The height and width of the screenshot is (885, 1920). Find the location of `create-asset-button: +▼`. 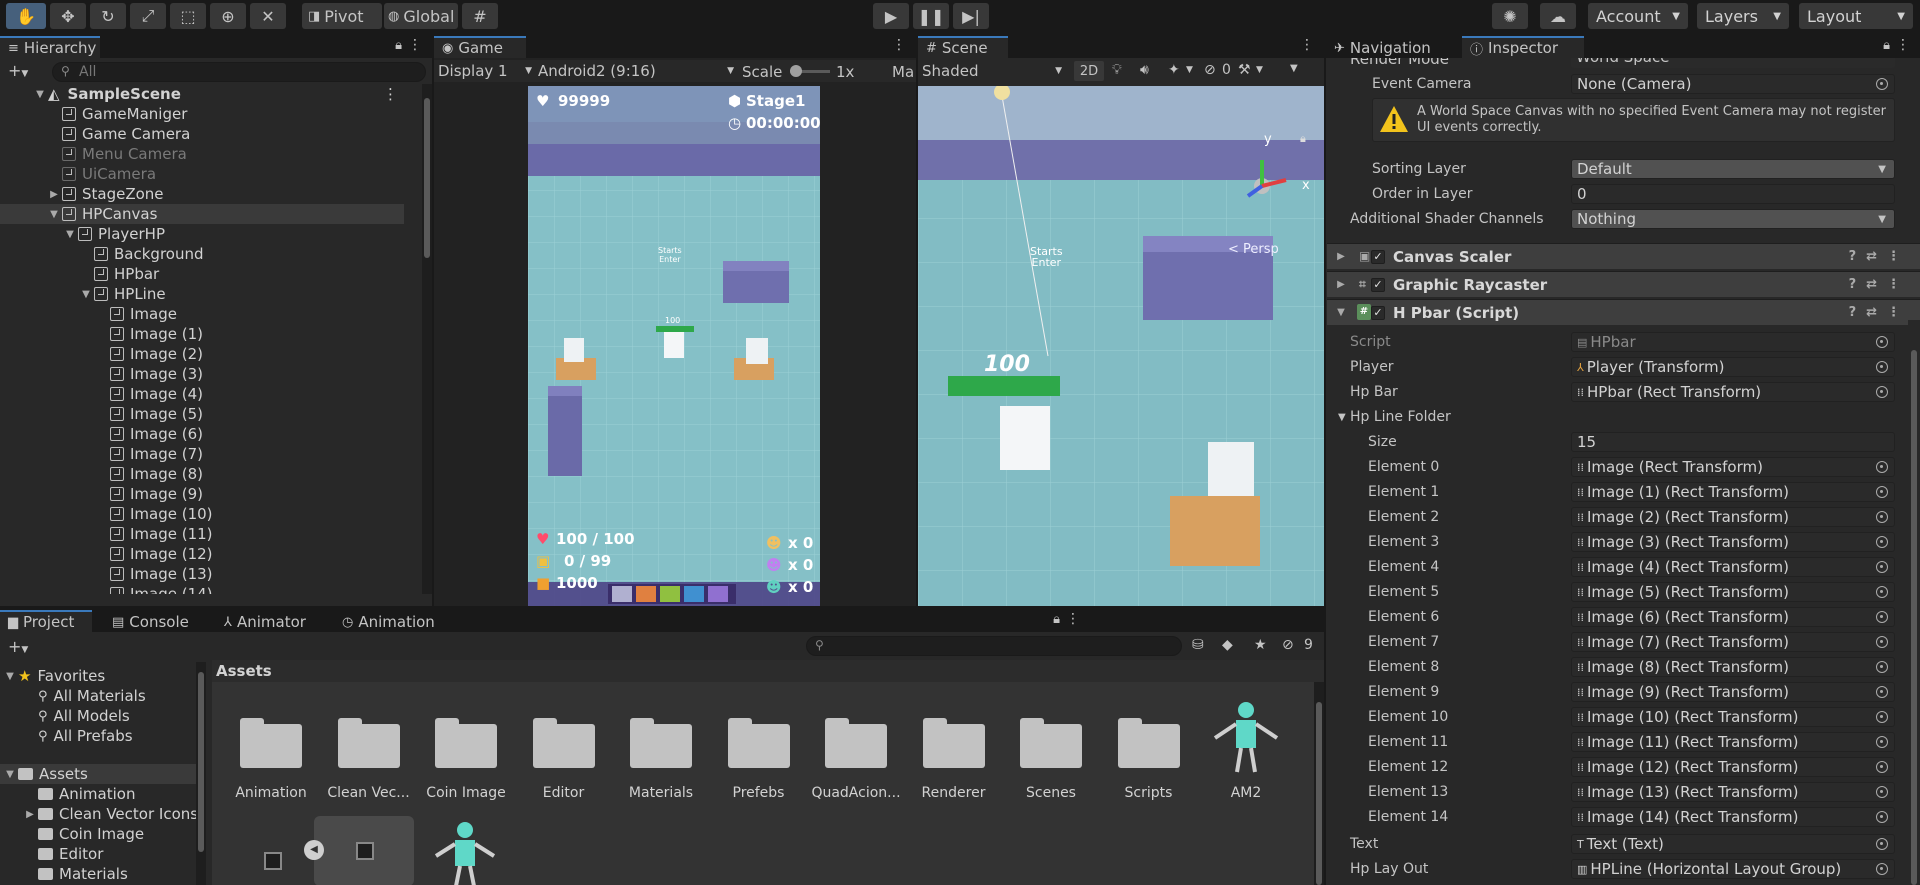

create-asset-button: +▼ is located at coordinates (18, 646).